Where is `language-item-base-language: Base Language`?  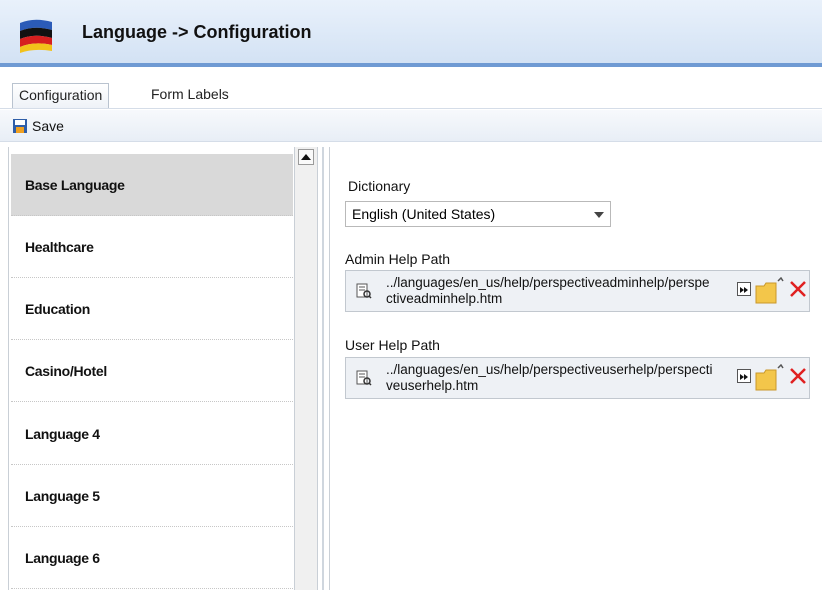 language-item-base-language: Base Language is located at coordinates (152, 185).